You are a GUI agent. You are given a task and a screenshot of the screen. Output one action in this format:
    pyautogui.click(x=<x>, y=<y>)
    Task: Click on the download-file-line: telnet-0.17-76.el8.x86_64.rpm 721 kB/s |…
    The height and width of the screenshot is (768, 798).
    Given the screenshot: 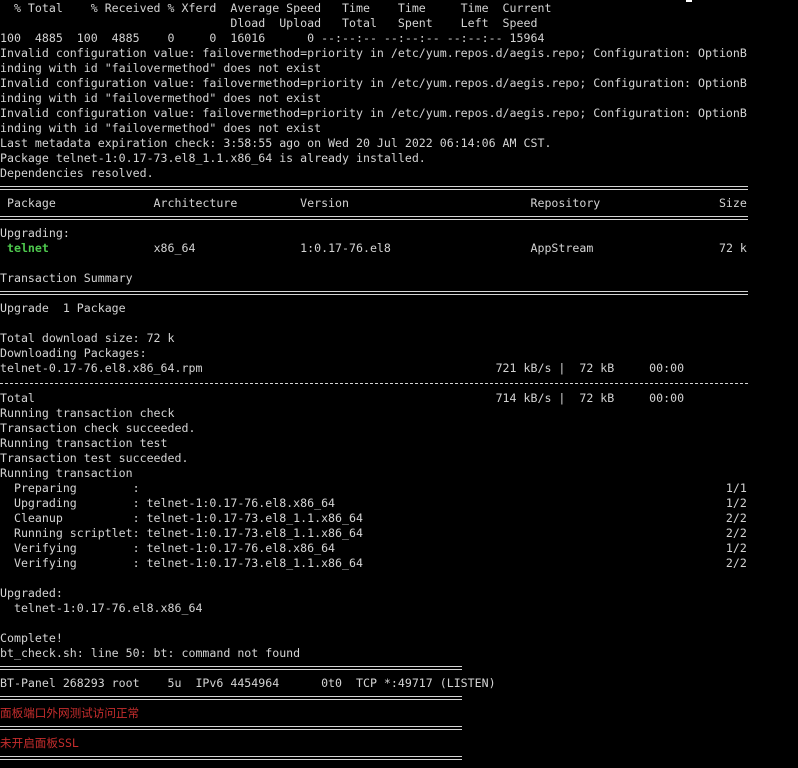 What is the action you would take?
    pyautogui.click(x=342, y=368)
    